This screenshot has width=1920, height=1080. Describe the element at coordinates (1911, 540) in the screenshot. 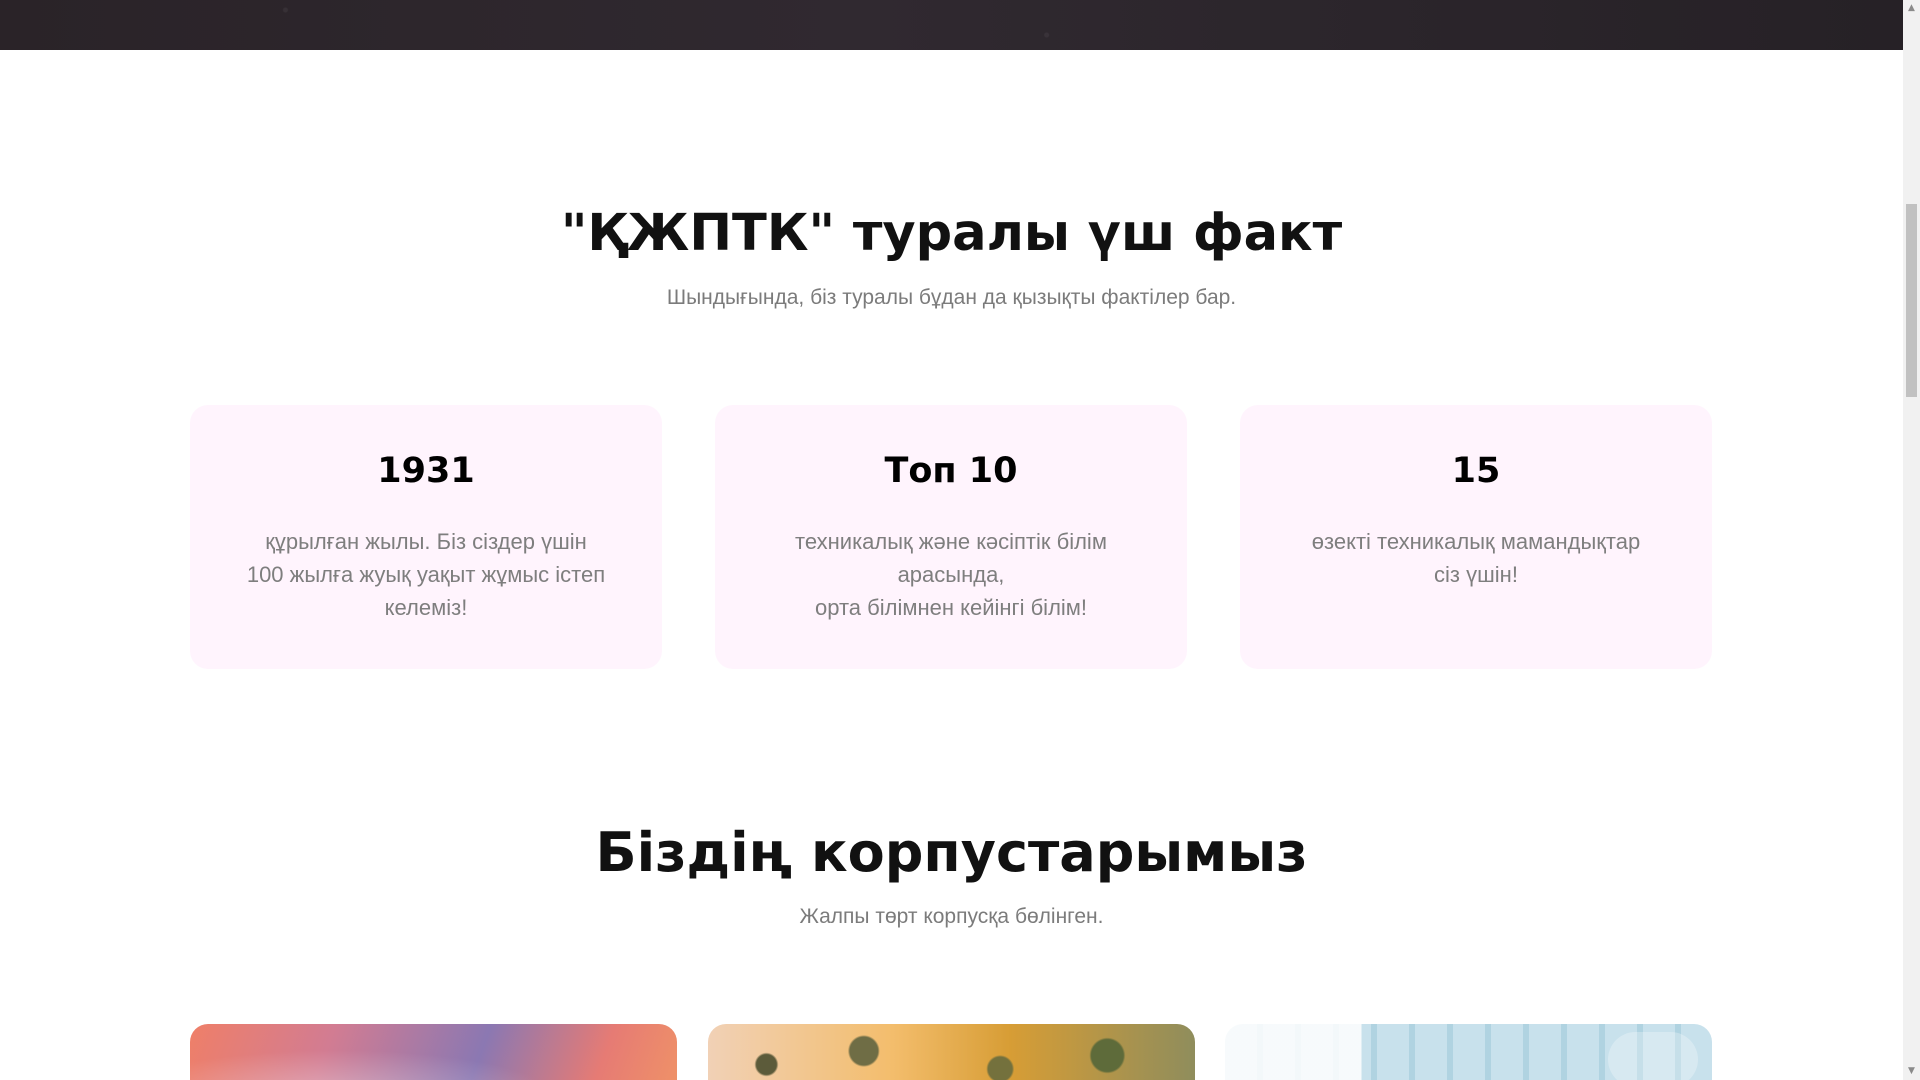

I see `vertical-scrollbar: ▲ ▼` at that location.